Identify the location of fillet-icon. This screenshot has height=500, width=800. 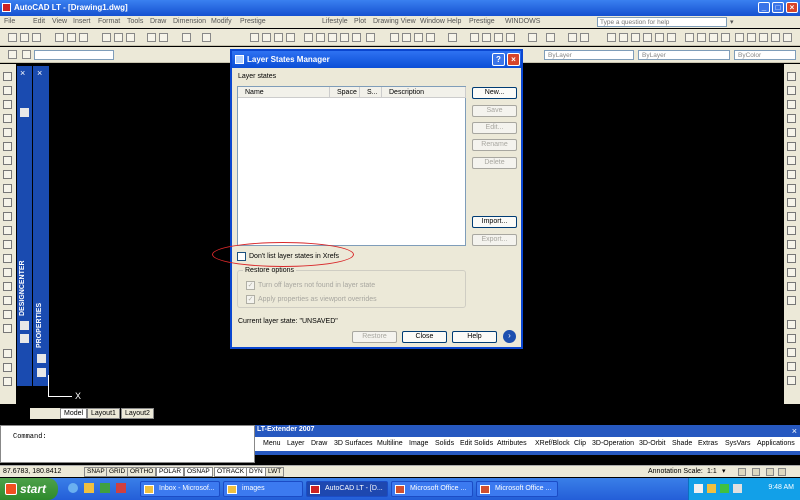
(791, 286).